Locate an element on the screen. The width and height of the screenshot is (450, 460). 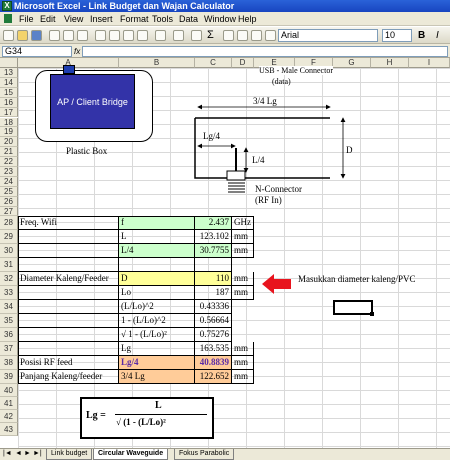
spell-icon is located at coordinates (82, 35).